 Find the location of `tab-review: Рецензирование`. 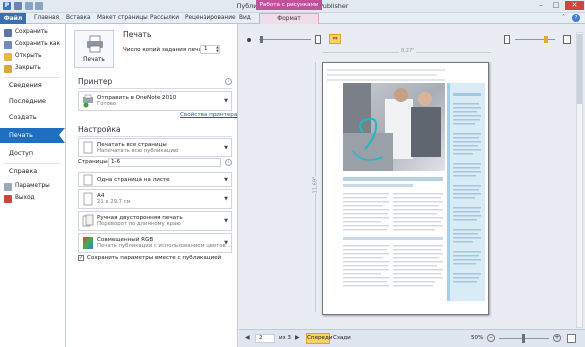

tab-review: Рецензирование is located at coordinates (210, 18).